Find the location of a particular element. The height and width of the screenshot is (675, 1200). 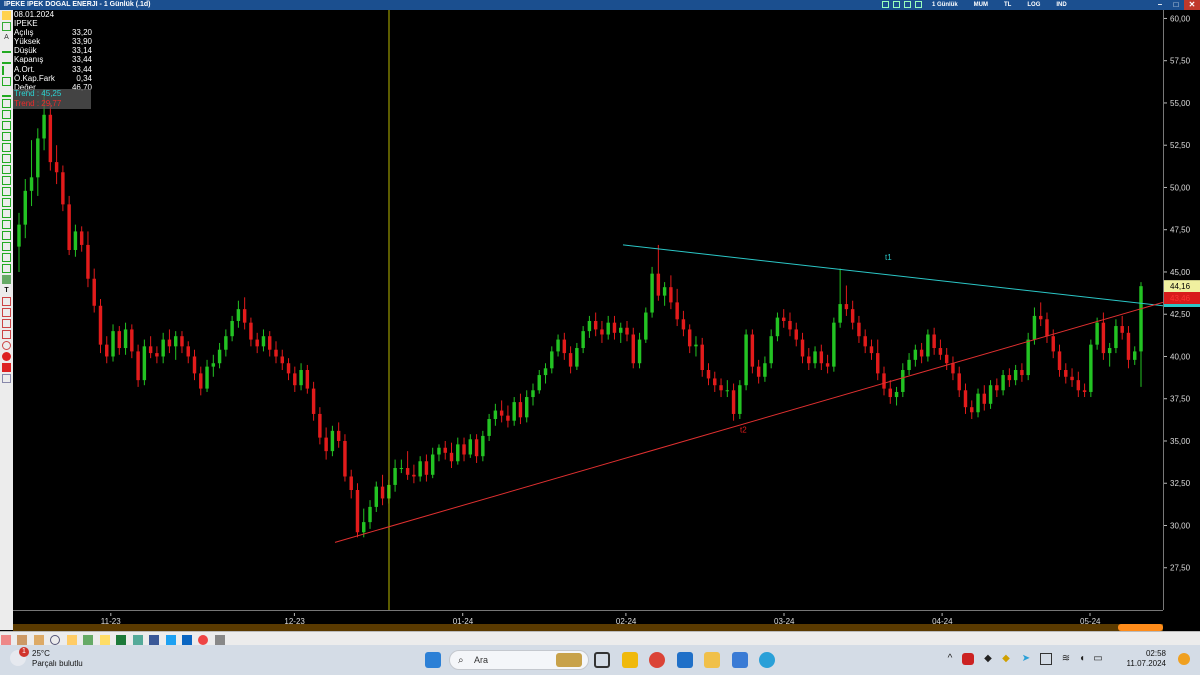

trend-row-2: Trend : 29,77 is located at coordinates (52, 104).